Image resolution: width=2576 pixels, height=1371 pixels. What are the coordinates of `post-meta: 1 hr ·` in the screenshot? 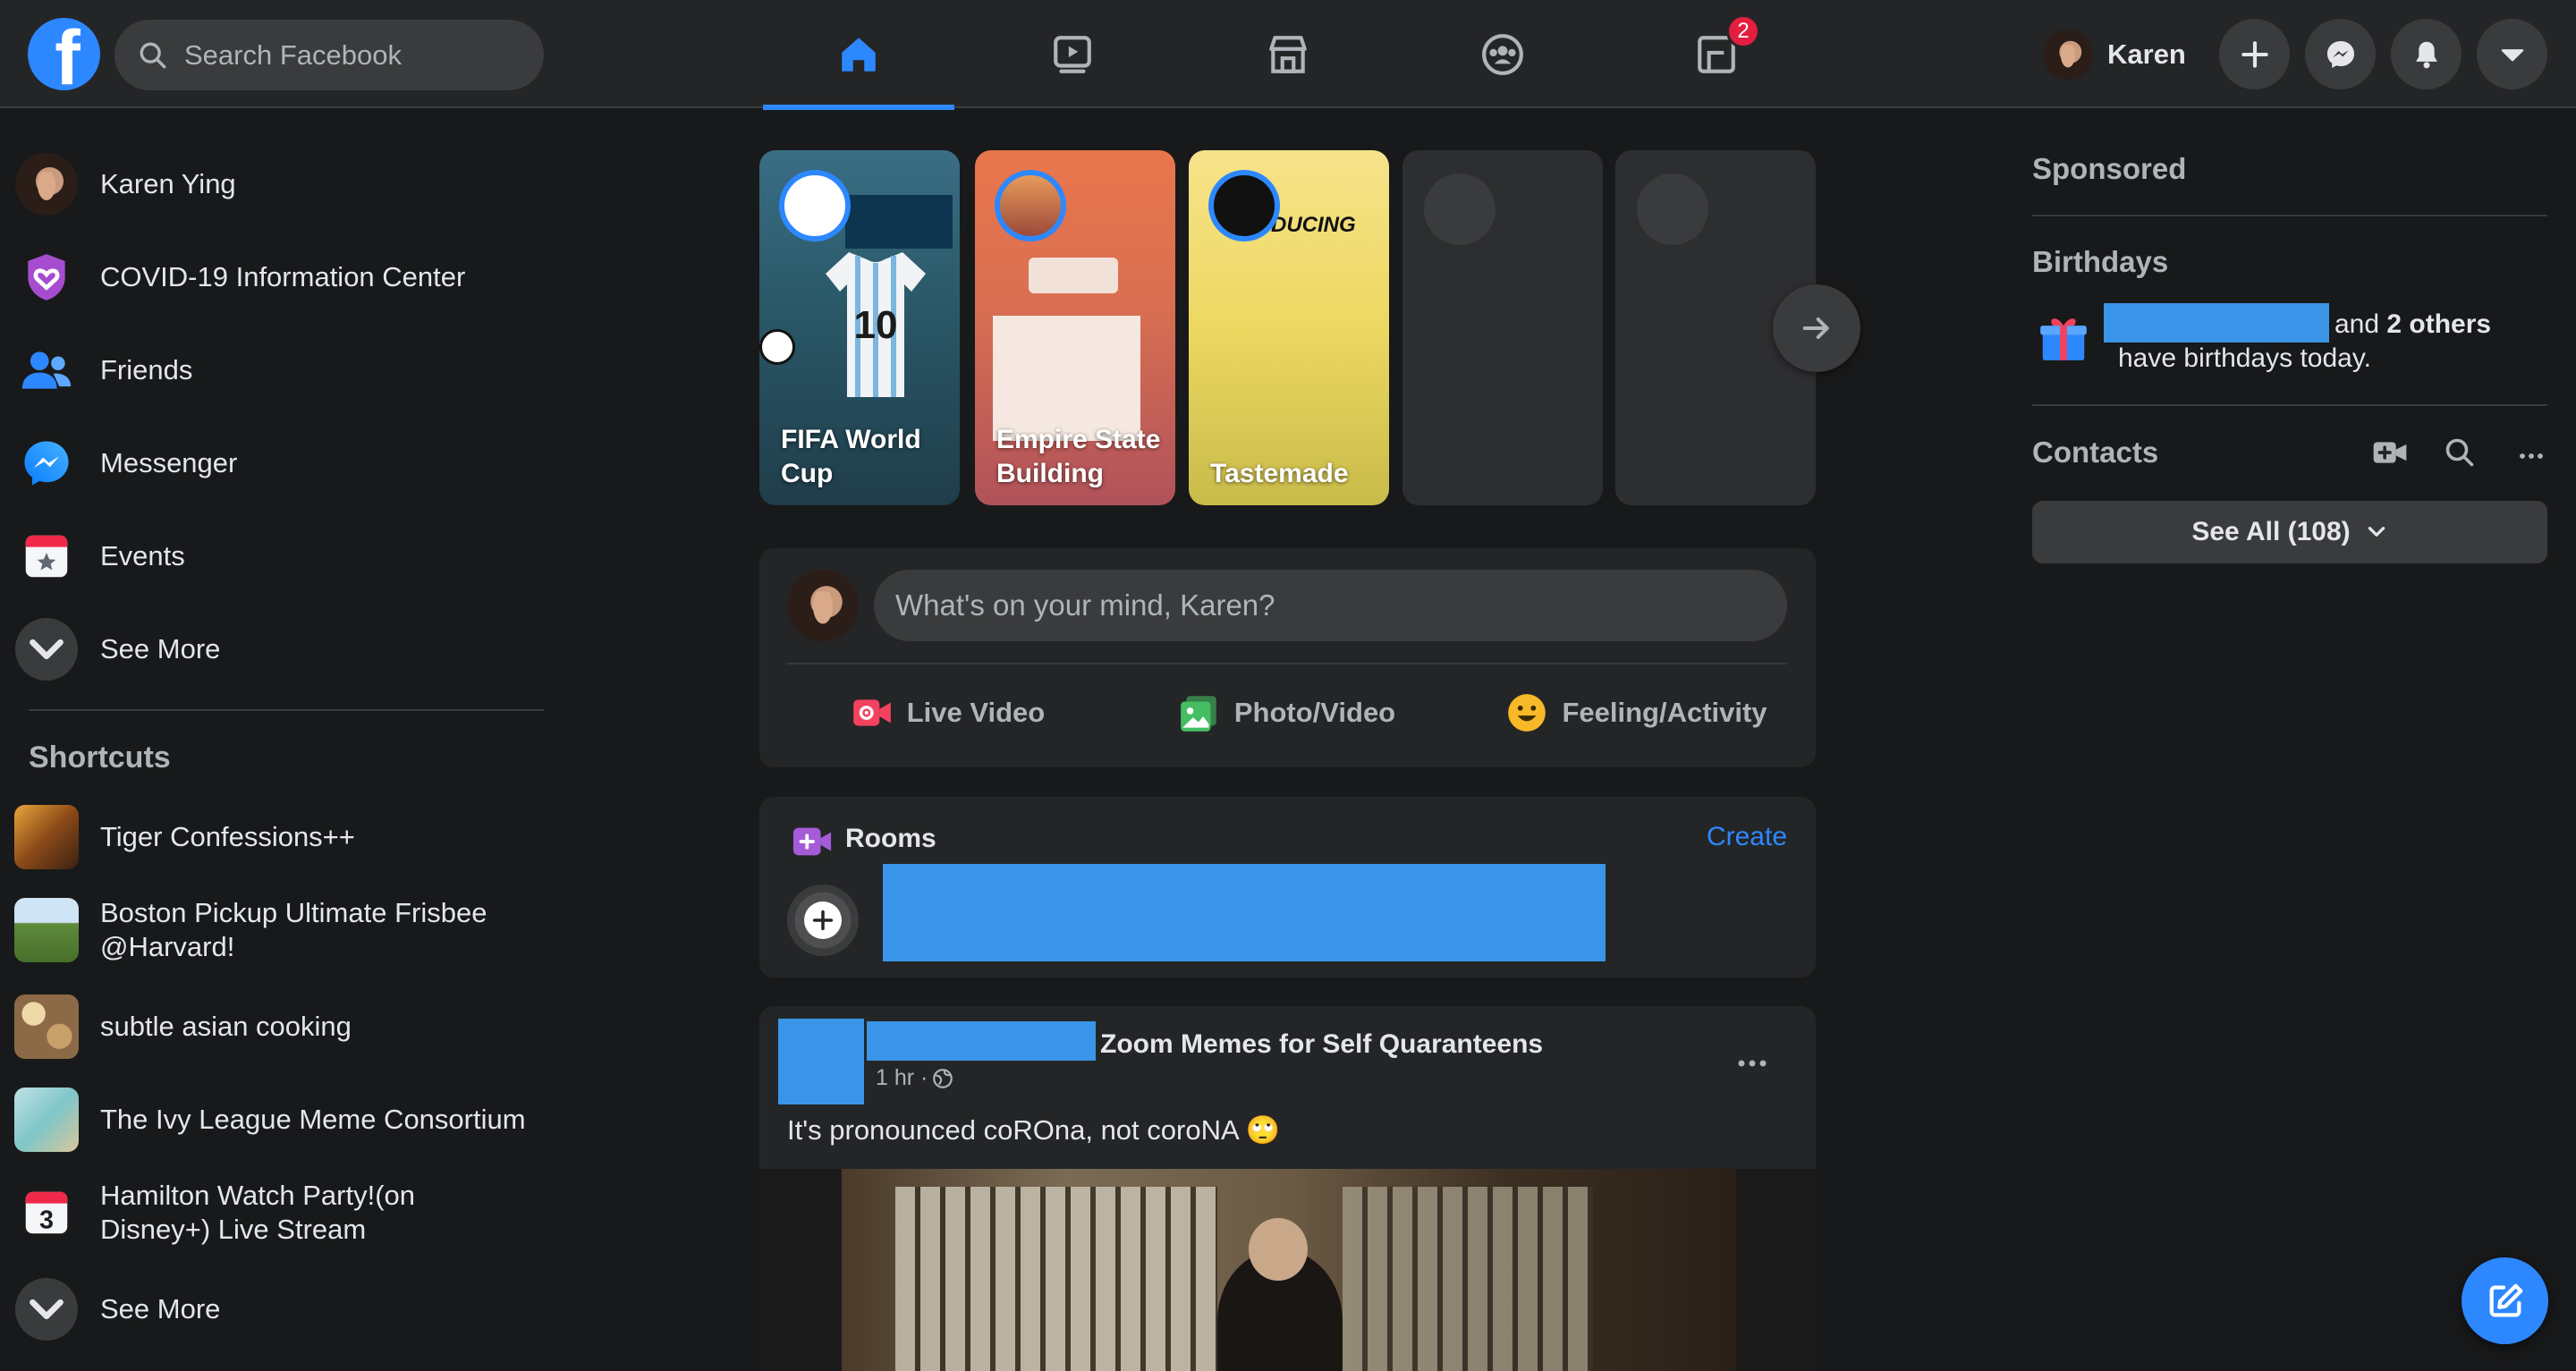 It's located at (915, 1078).